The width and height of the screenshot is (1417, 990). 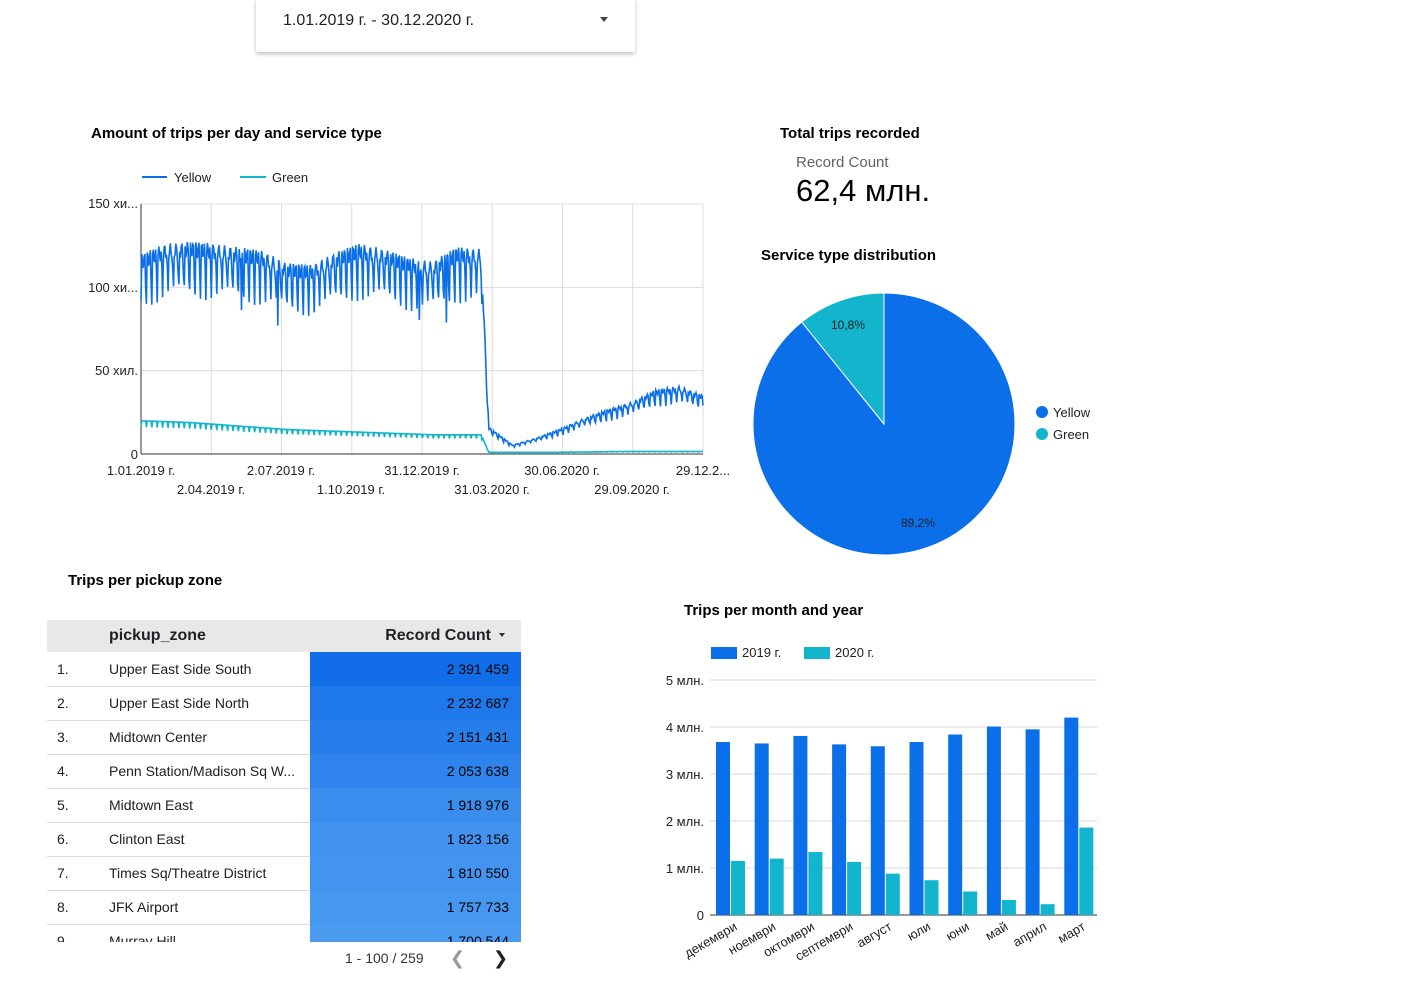 I want to click on x-tick: 29.09.2020 г., so click(x=631, y=489).